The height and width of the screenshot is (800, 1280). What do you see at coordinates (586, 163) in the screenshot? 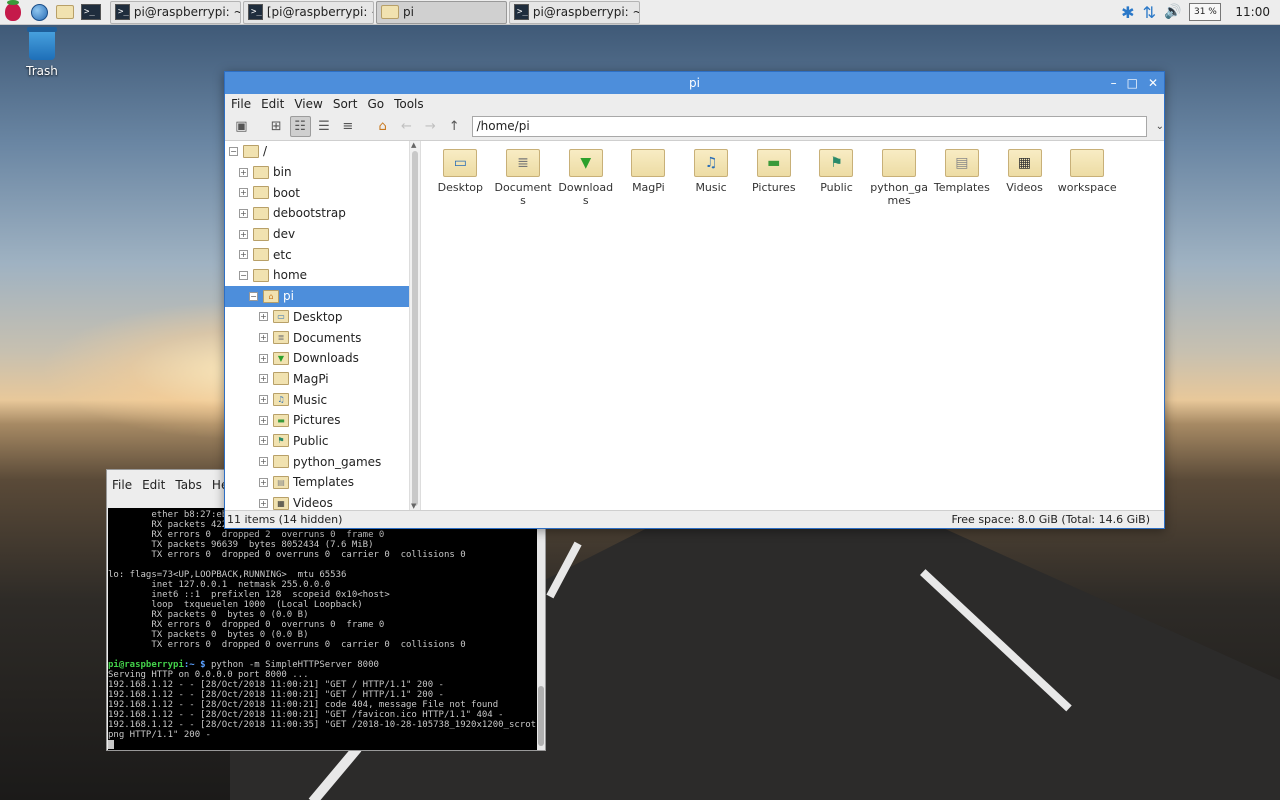
I see `downloads-emblem-icon: ▼` at bounding box center [586, 163].